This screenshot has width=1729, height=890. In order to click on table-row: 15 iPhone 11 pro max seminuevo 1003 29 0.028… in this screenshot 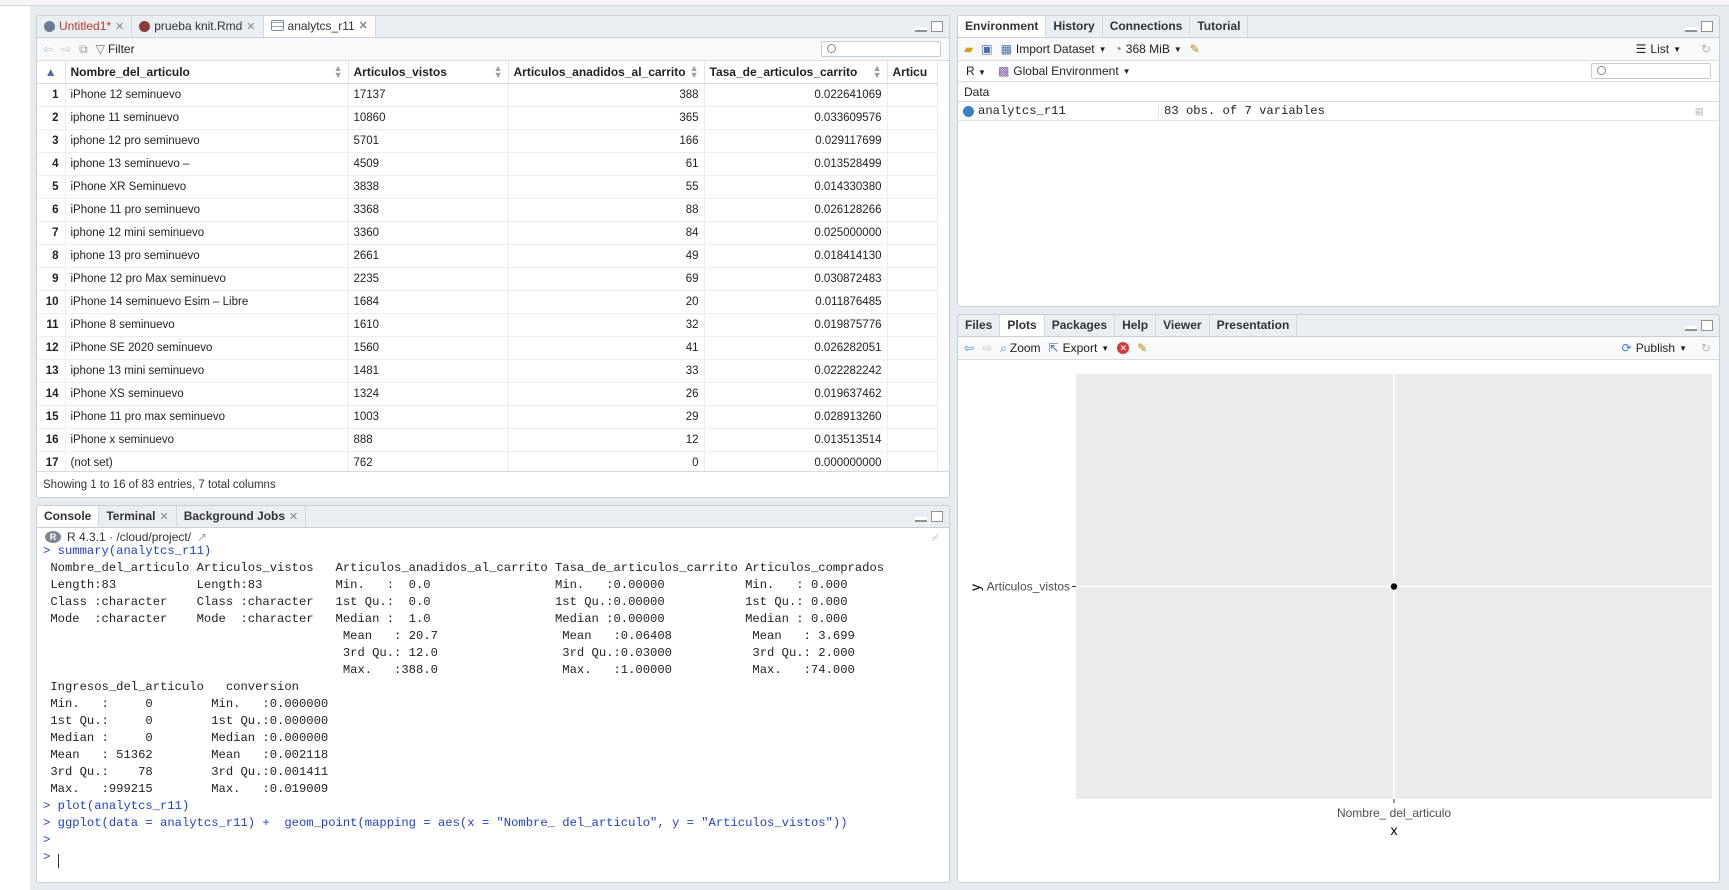, I will do `click(487, 417)`.